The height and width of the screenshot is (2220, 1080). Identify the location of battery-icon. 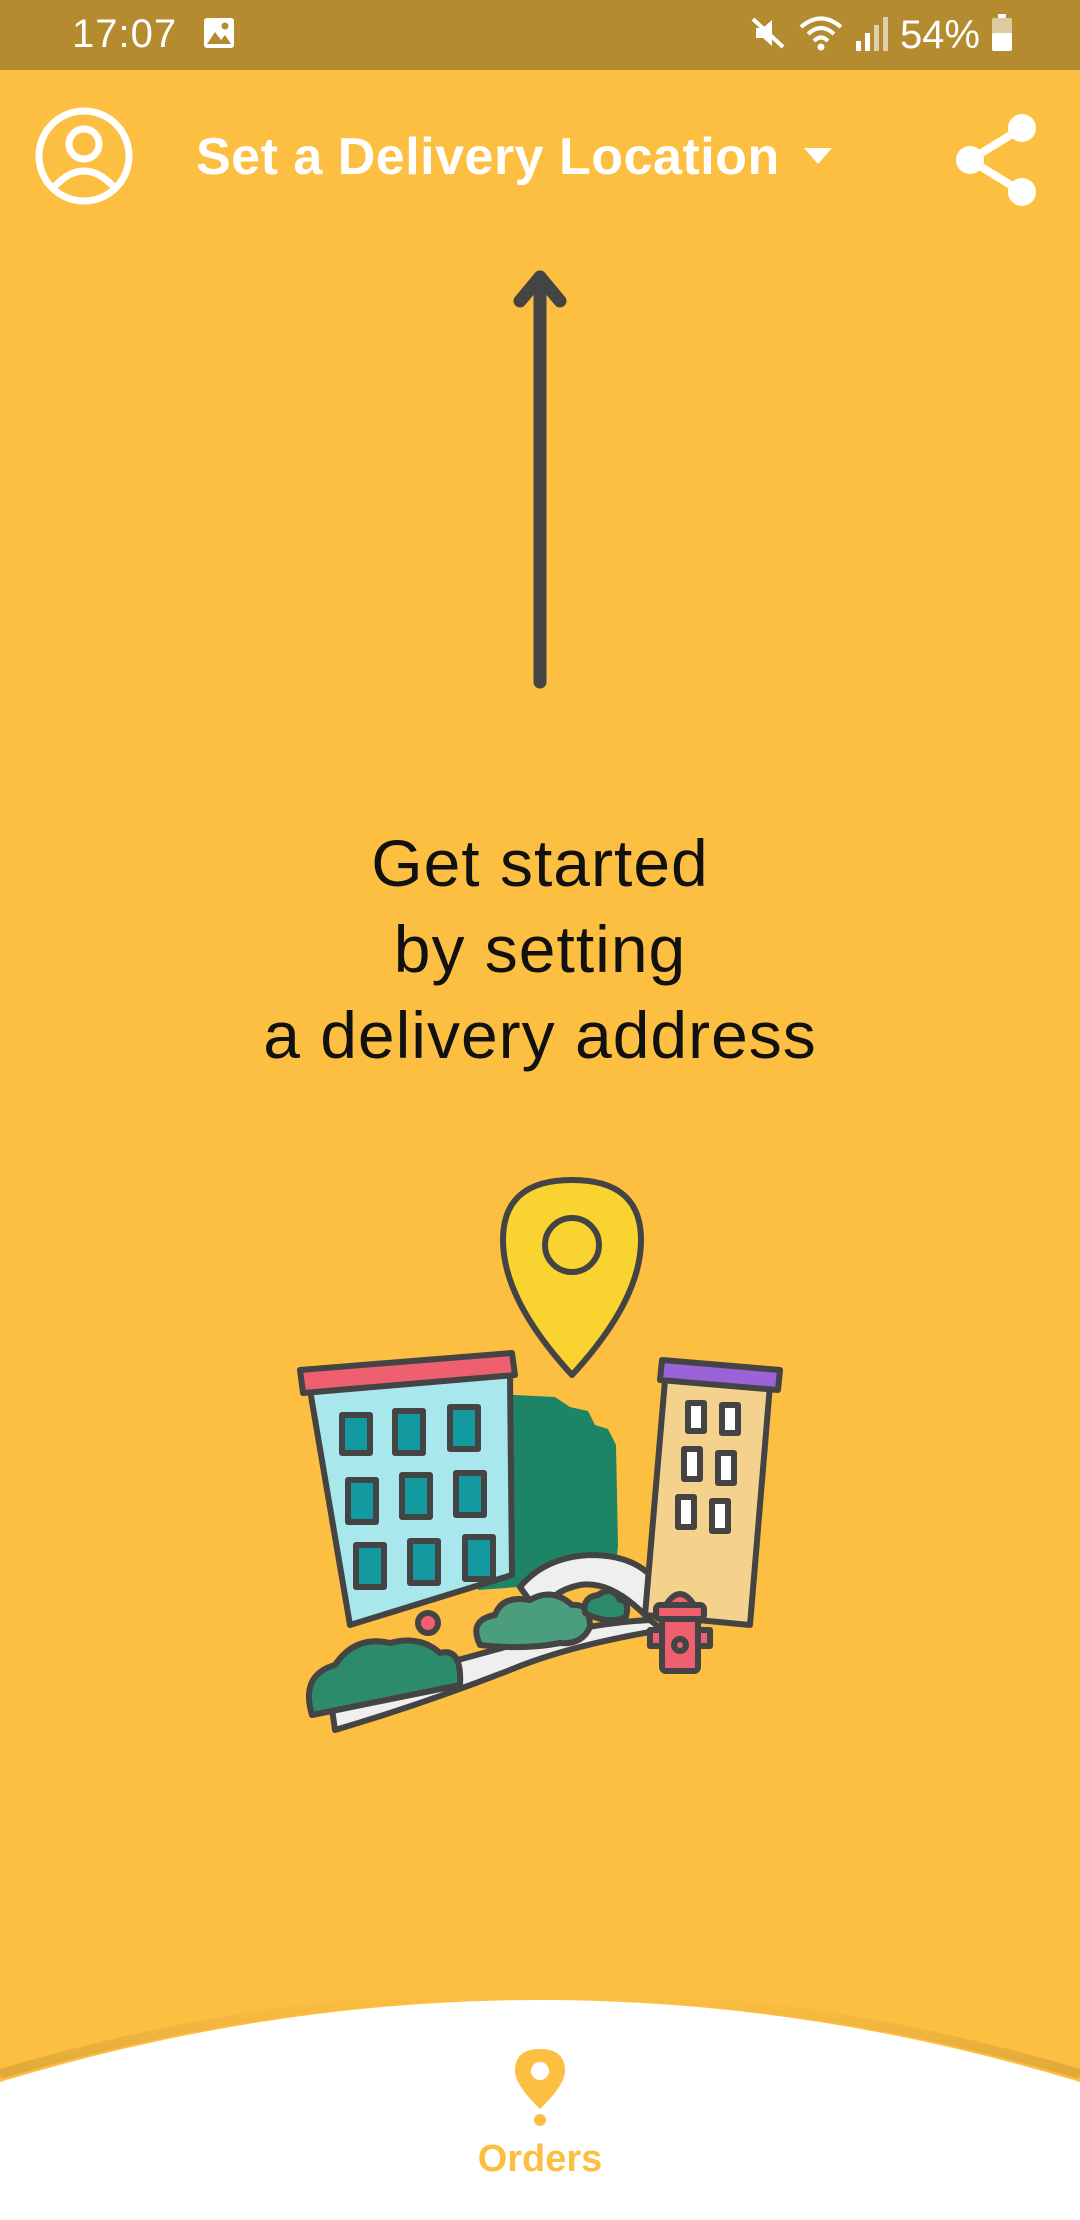
(1002, 35).